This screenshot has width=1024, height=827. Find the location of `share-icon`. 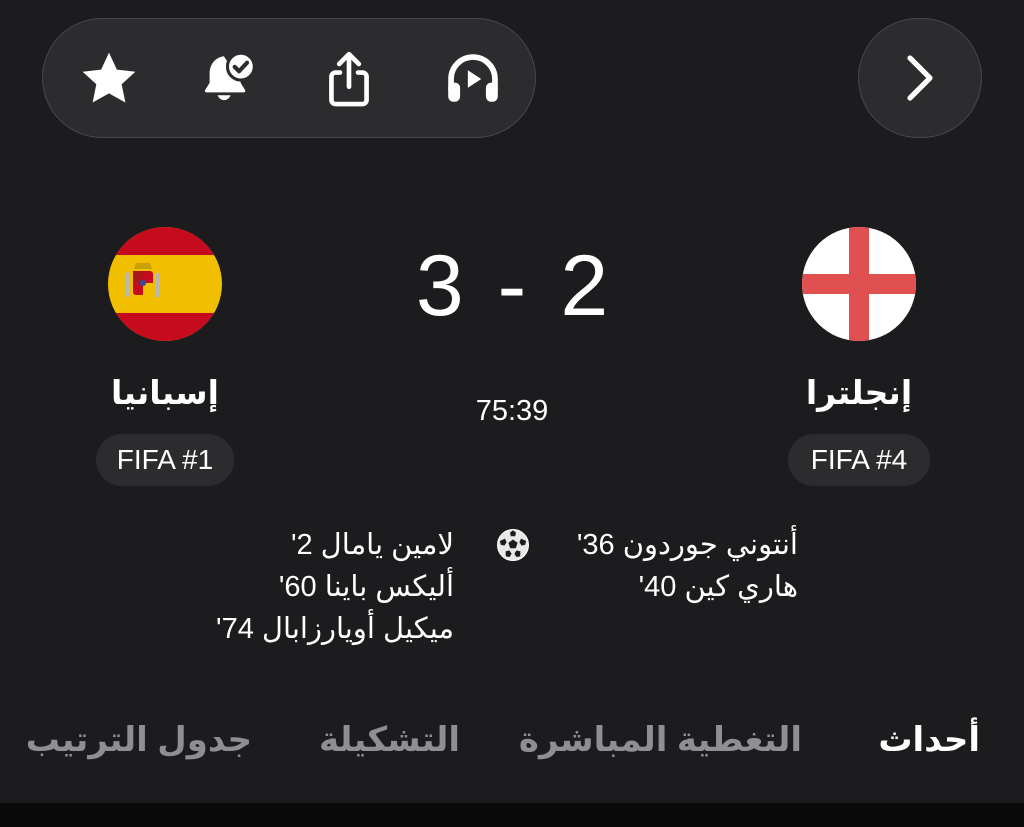

share-icon is located at coordinates (349, 79).